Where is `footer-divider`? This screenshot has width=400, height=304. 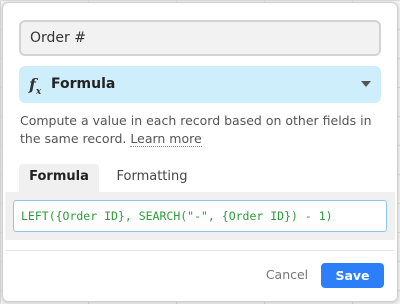 footer-divider is located at coordinates (200, 250).